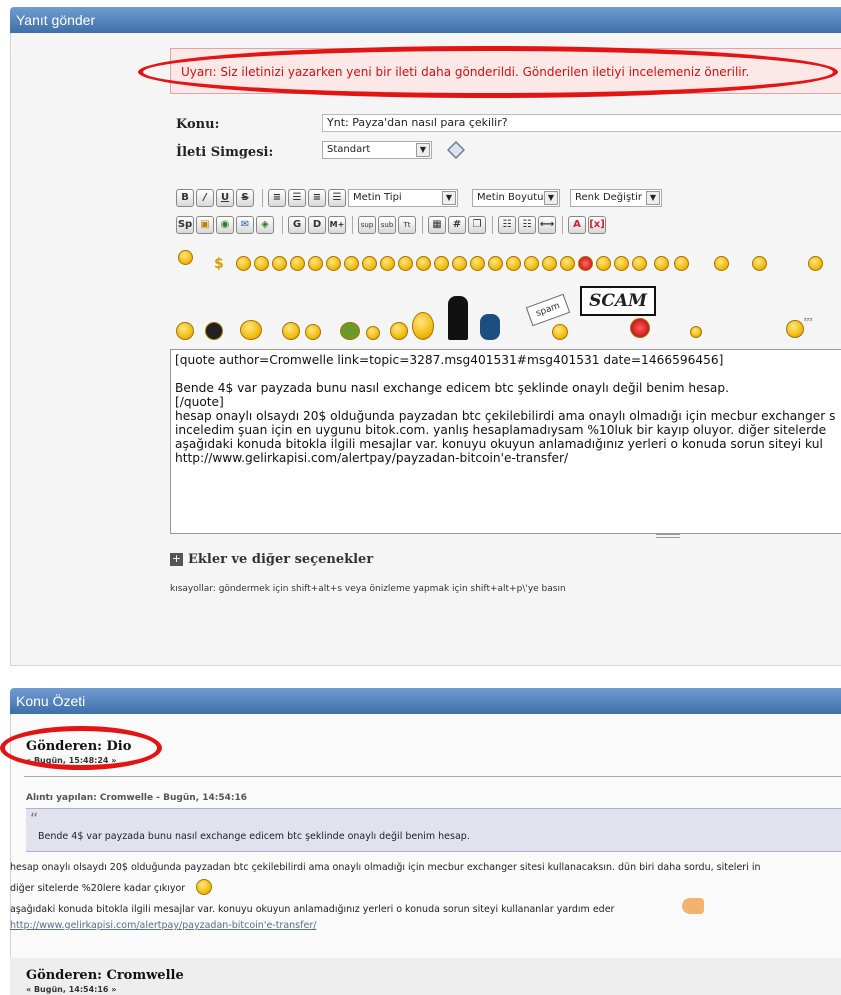 Image resolution: width=841 pixels, height=995 pixels. Describe the element at coordinates (423, 326) in the screenshot. I see `smiley-shocked-icon` at that location.